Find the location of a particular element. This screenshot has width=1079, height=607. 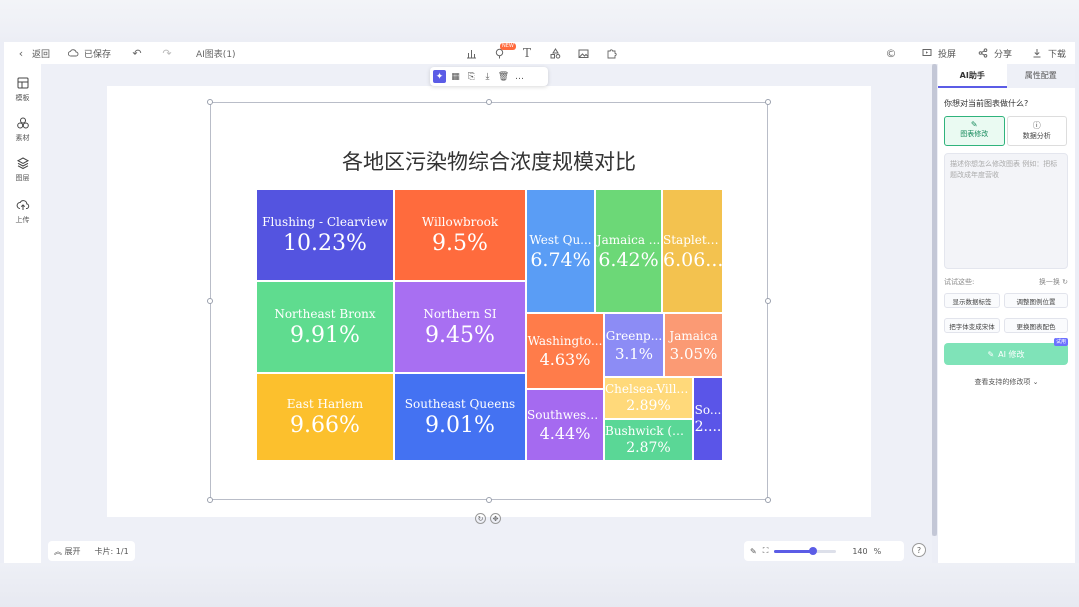

fit-screen-icon: ⛶ is located at coordinates (766, 551).